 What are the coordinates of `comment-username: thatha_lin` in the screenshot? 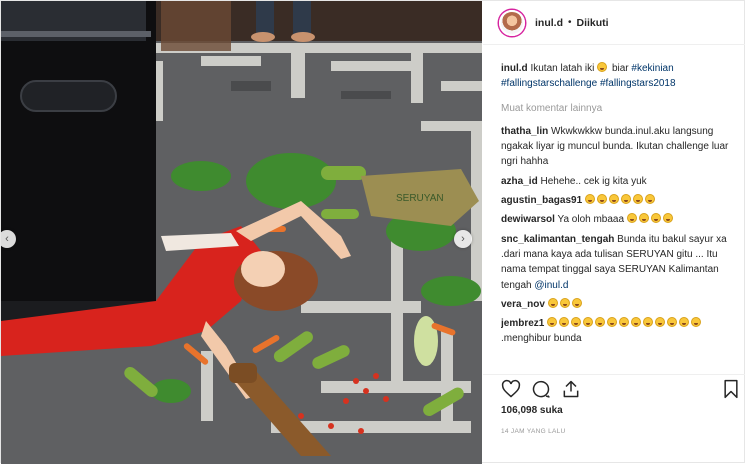 It's located at (524, 131).